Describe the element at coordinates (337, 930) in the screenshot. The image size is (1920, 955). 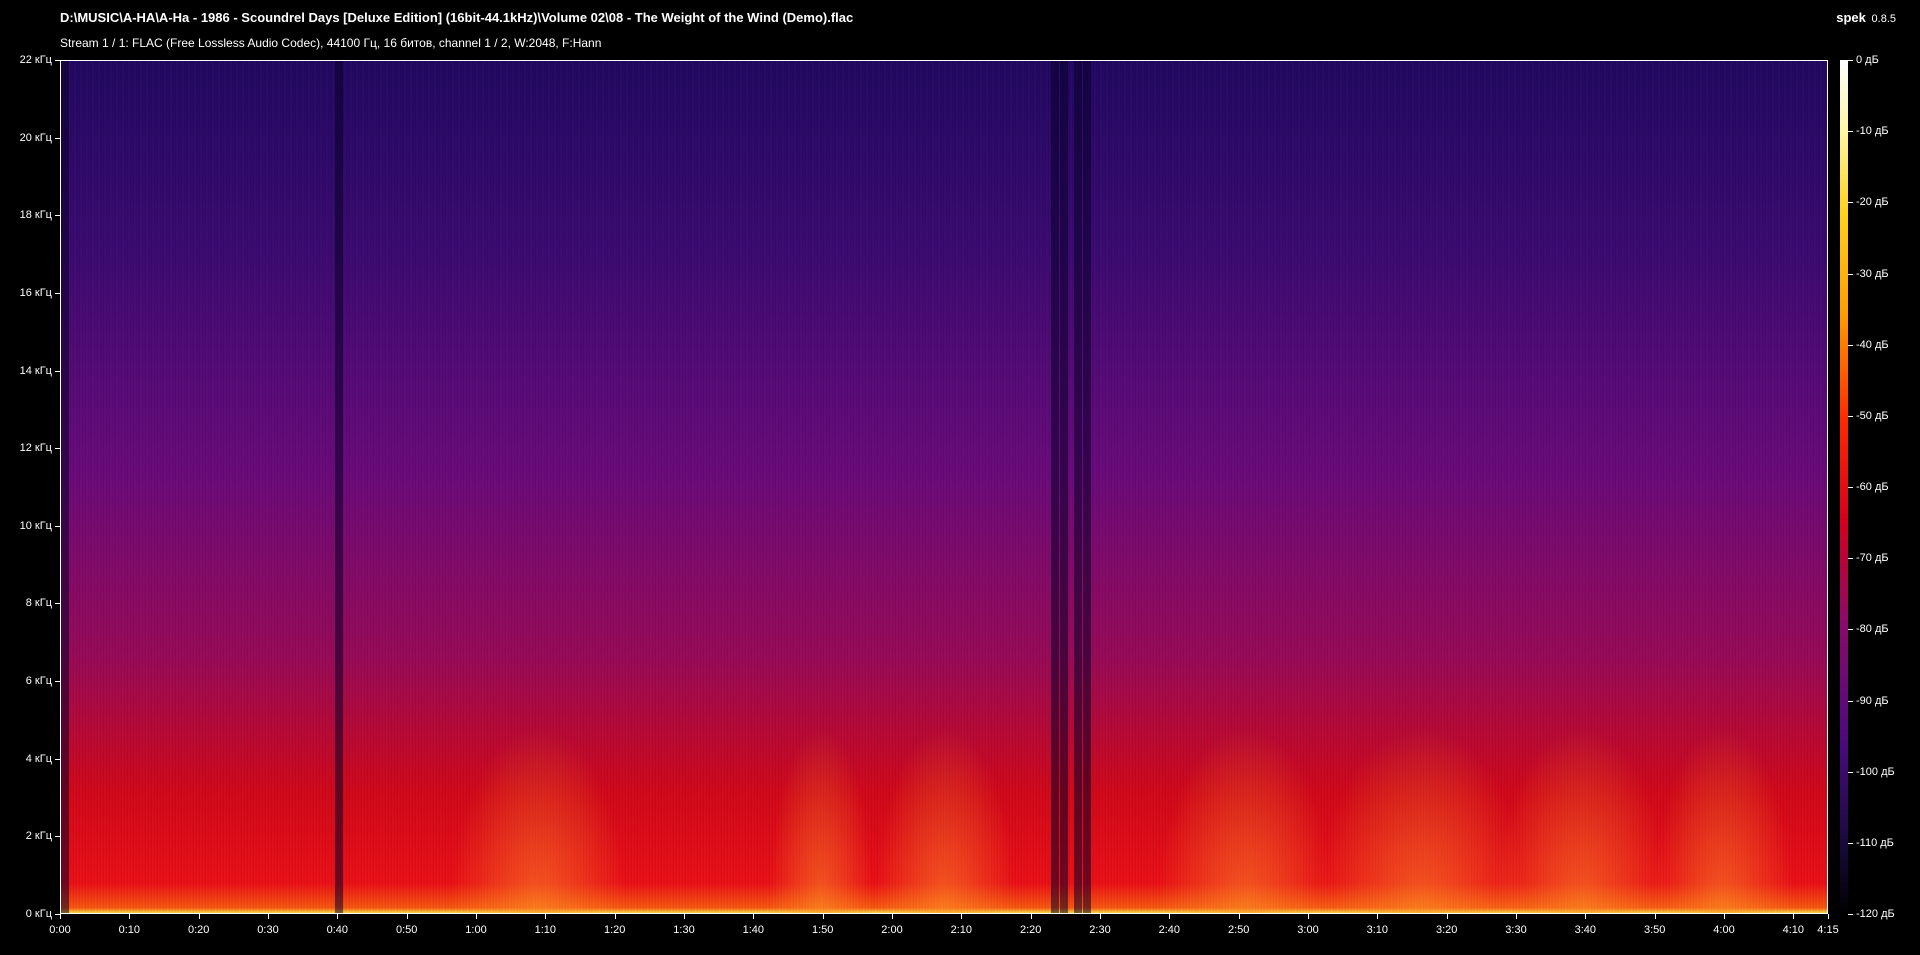
I see `x-tick-label: 0:40` at that location.